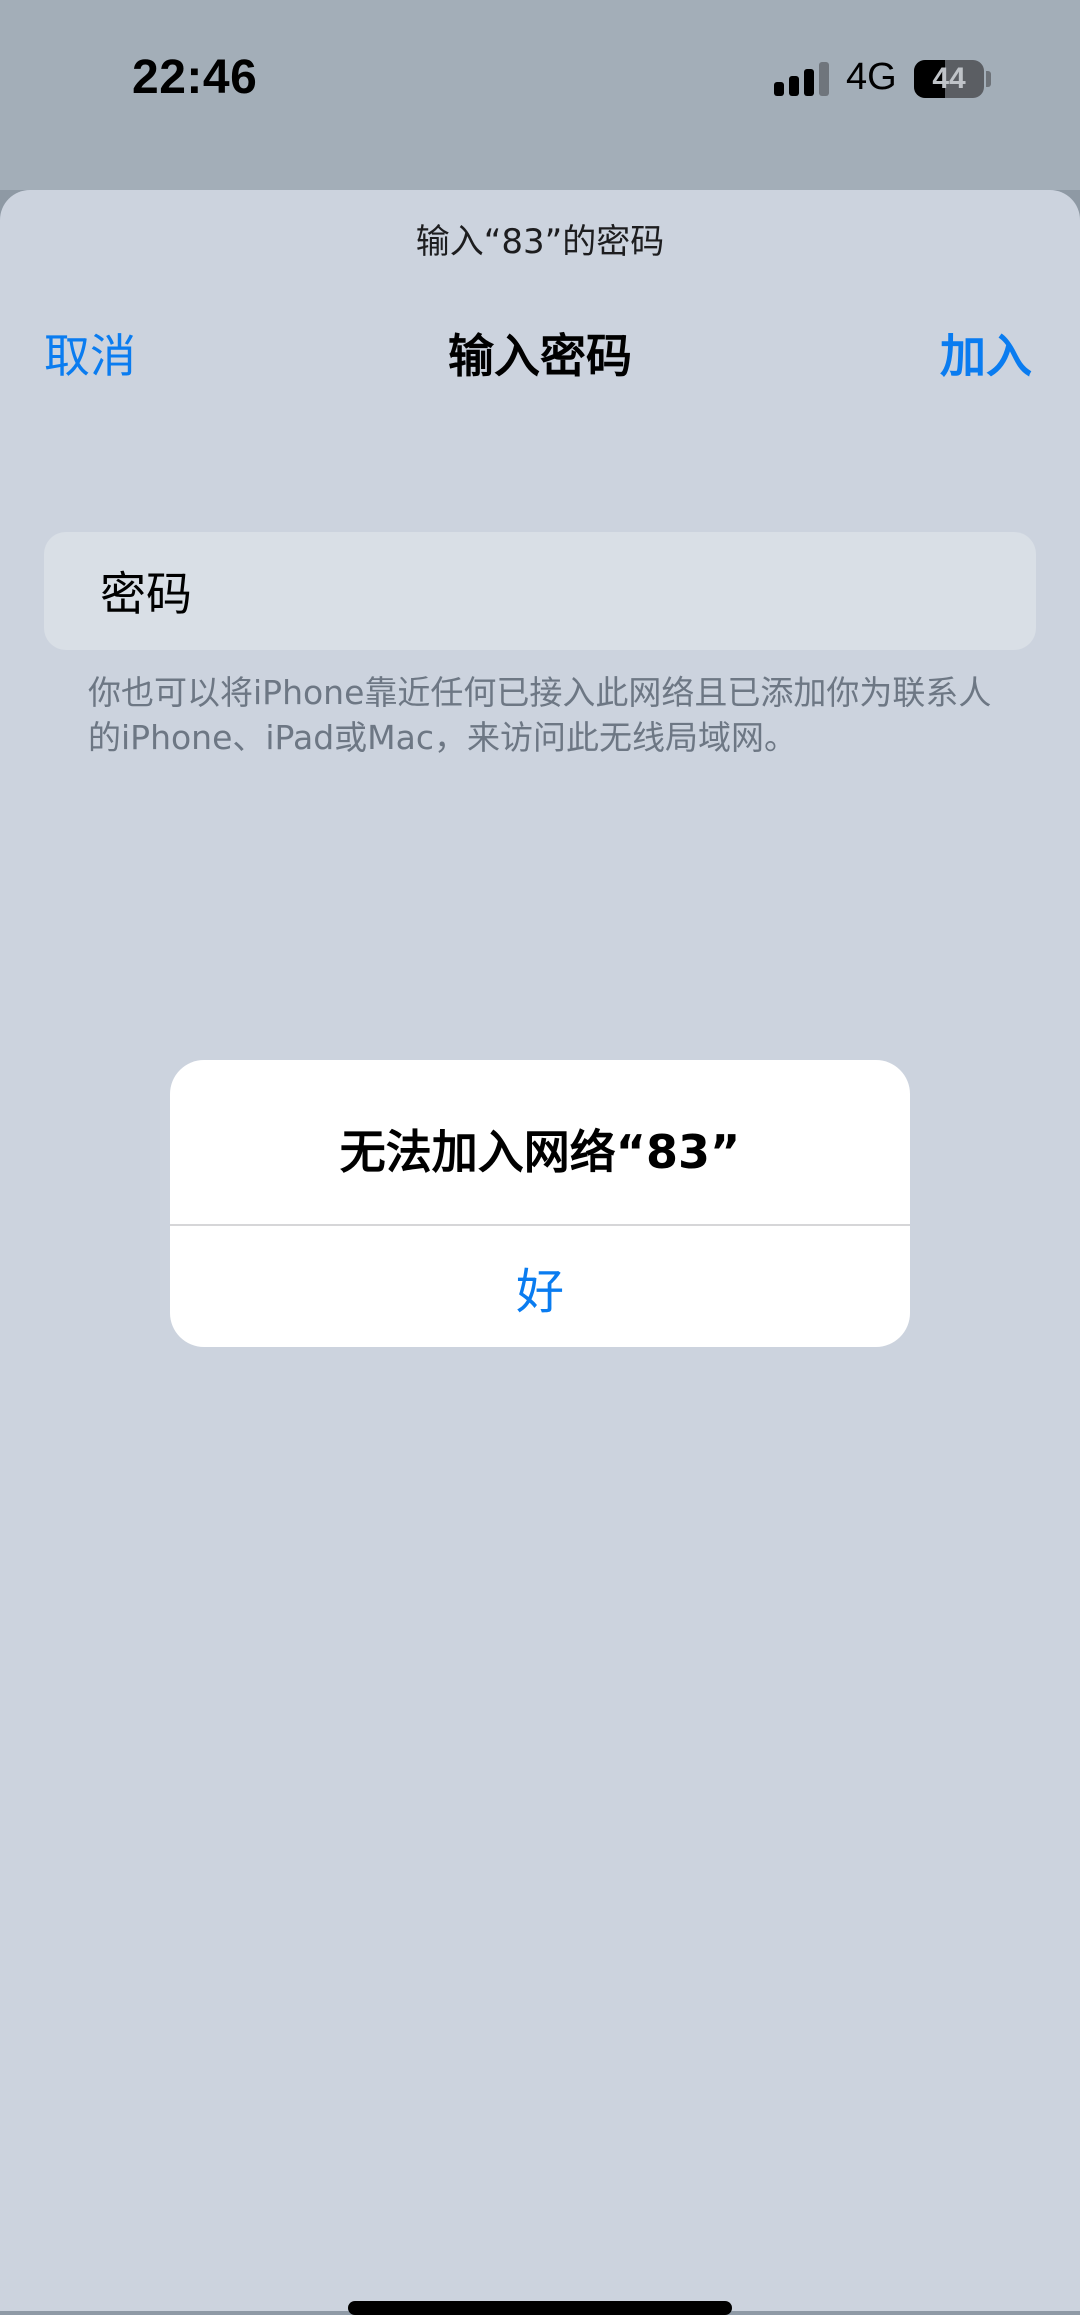 Image resolution: width=1080 pixels, height=2315 pixels. Describe the element at coordinates (540, 1203) in the screenshot. I see `alert-dialog: 无法加入网络“83” 好` at that location.